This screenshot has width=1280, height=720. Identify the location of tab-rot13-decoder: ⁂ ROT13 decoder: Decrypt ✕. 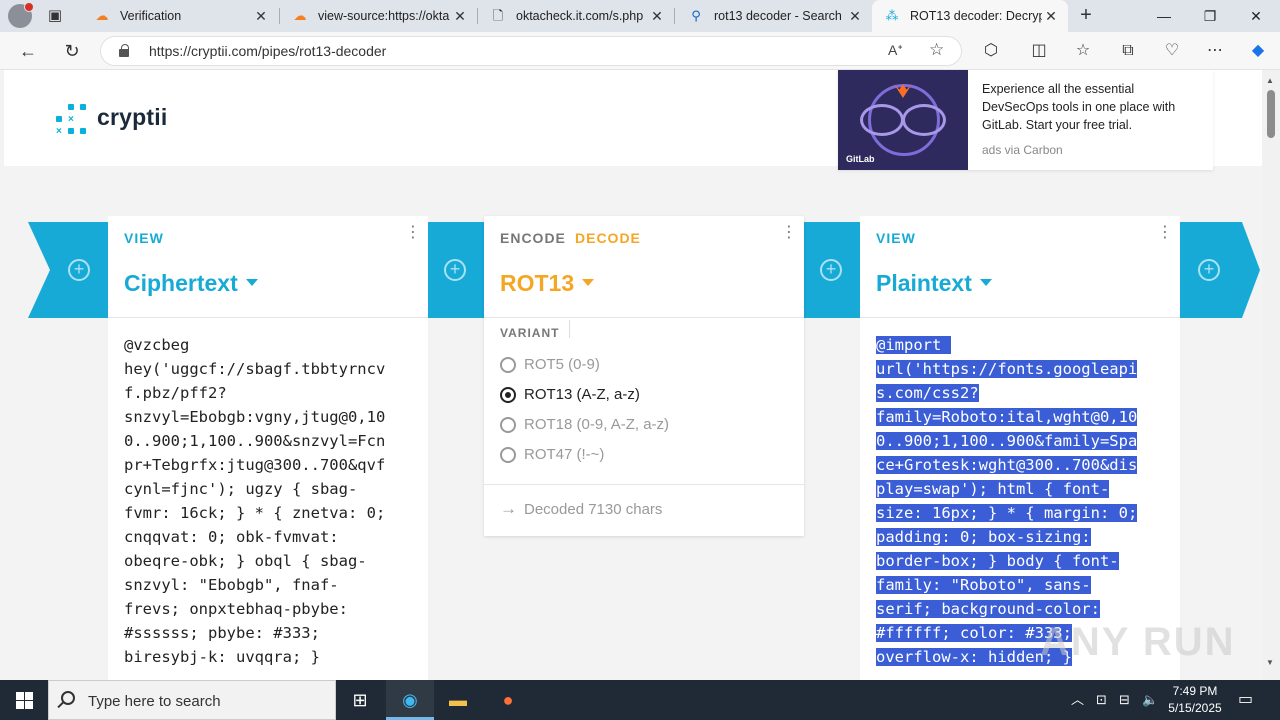
(970, 16).